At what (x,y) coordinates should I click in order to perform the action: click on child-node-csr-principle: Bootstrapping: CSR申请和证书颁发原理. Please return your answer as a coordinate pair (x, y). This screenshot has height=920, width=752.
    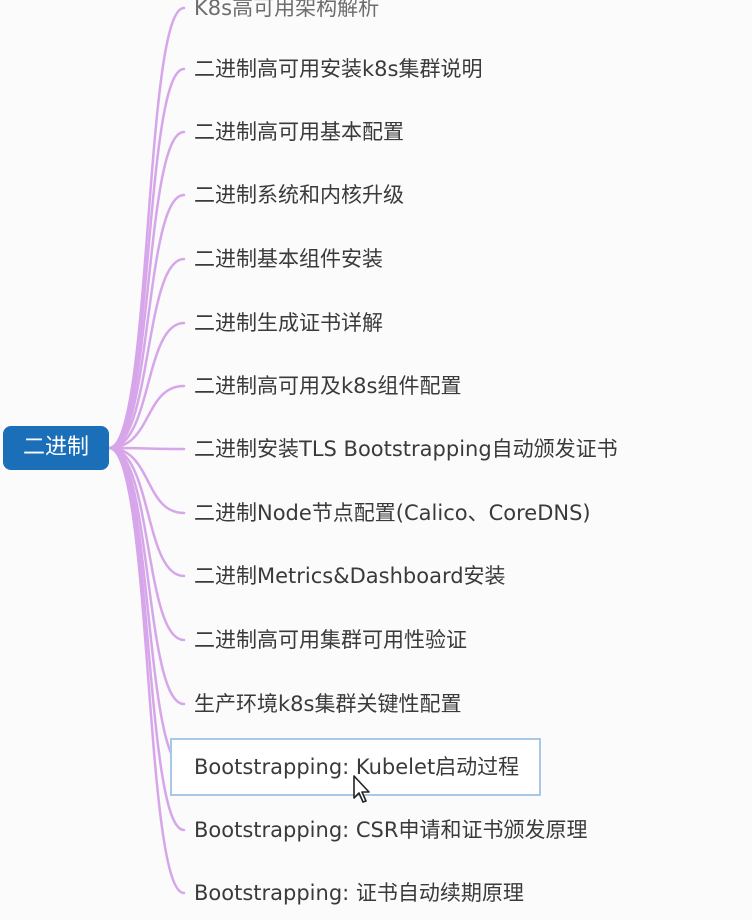
    Looking at the image, I should click on (390, 830).